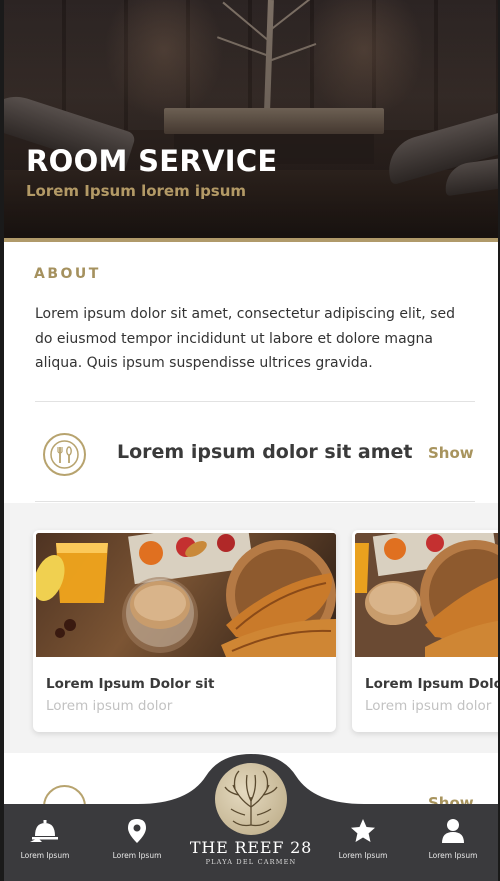 This screenshot has width=500, height=881. I want to click on tree-logo-icon, so click(251, 799).